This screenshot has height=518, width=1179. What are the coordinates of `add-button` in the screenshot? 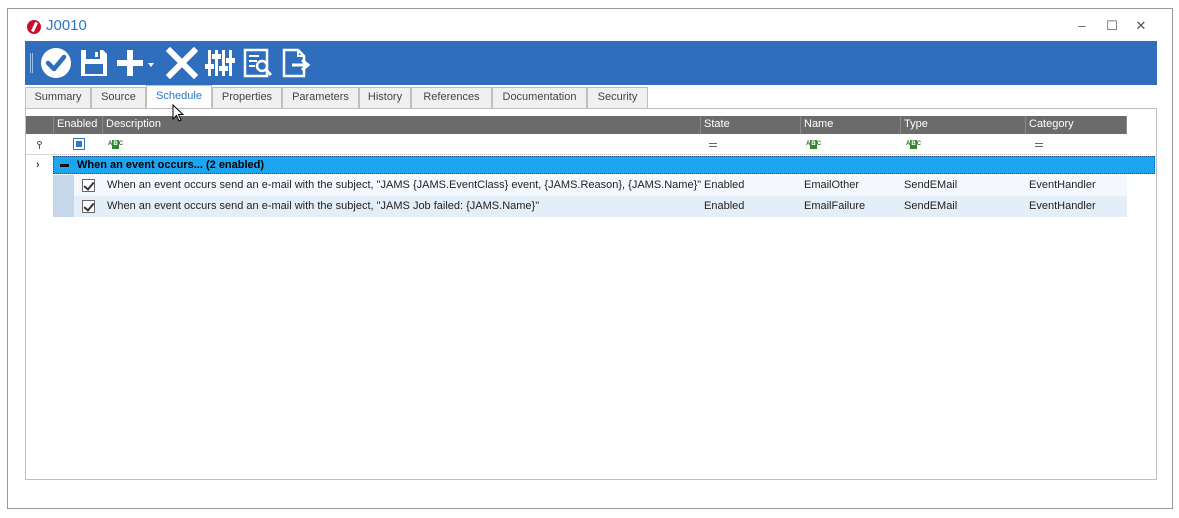 It's located at (137, 63).